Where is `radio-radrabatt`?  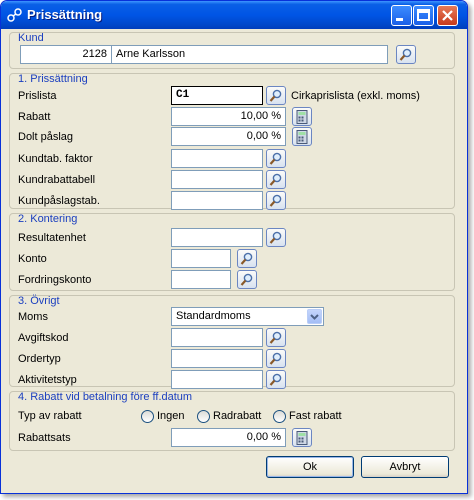 radio-radrabatt is located at coordinates (203, 416).